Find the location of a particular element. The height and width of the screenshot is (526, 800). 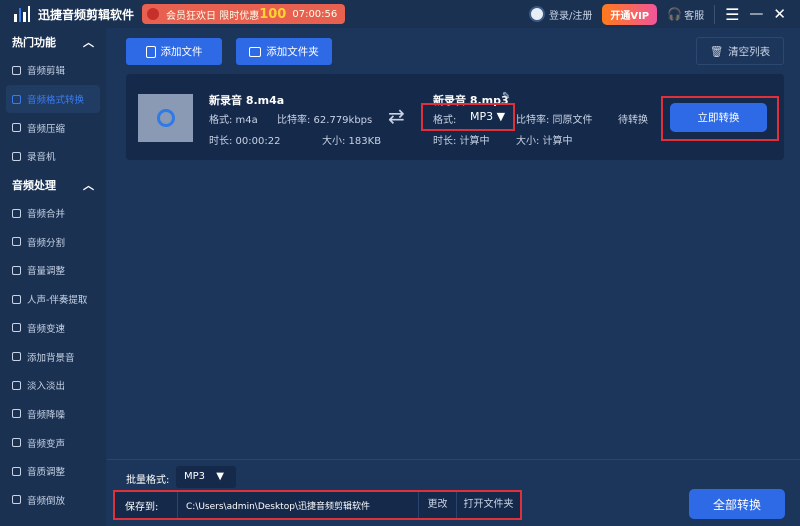

sidebar-item-audio-cut: 音频剪辑 is located at coordinates (53, 70).